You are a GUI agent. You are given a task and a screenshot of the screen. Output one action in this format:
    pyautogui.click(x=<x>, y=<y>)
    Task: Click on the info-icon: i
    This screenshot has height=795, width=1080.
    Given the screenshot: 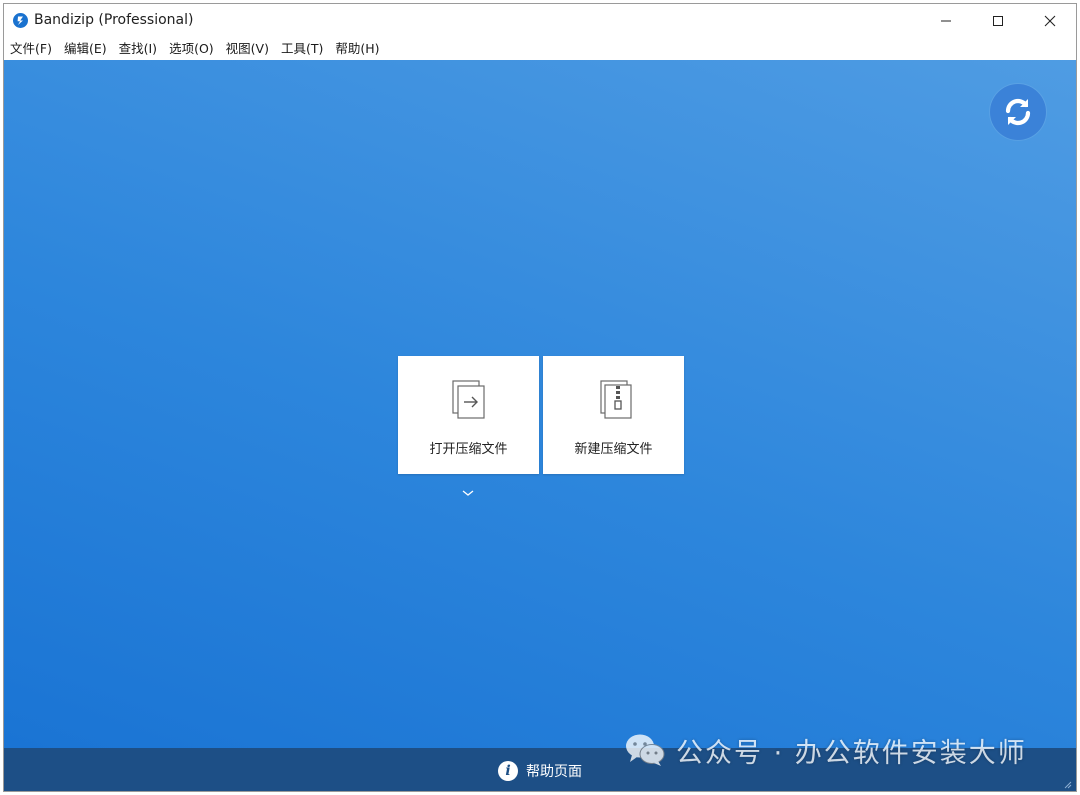 What is the action you would take?
    pyautogui.click(x=508, y=771)
    